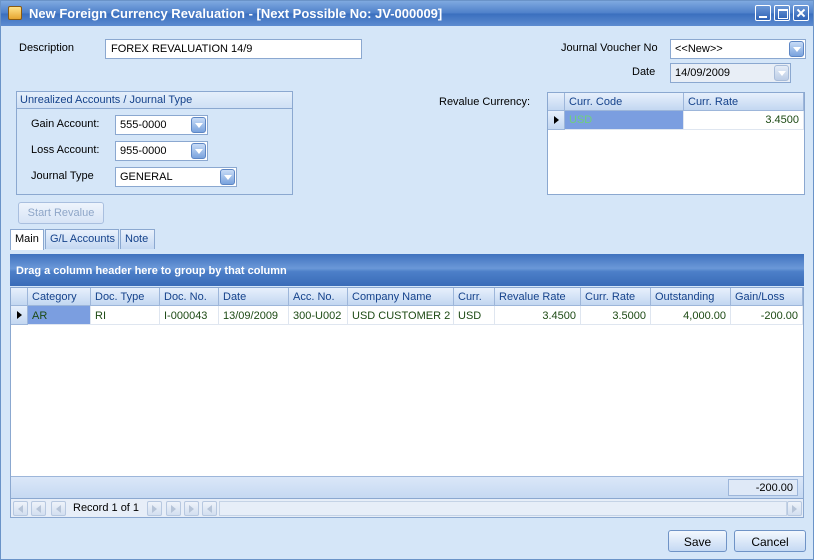  I want to click on tab-main: Main, so click(27, 239).